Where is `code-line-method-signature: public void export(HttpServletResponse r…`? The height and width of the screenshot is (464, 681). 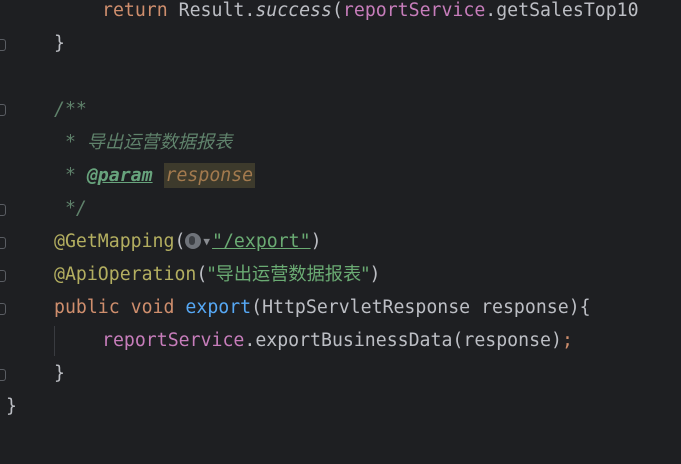 code-line-method-signature: public void export(HttpServletResponse r… is located at coordinates (322, 308).